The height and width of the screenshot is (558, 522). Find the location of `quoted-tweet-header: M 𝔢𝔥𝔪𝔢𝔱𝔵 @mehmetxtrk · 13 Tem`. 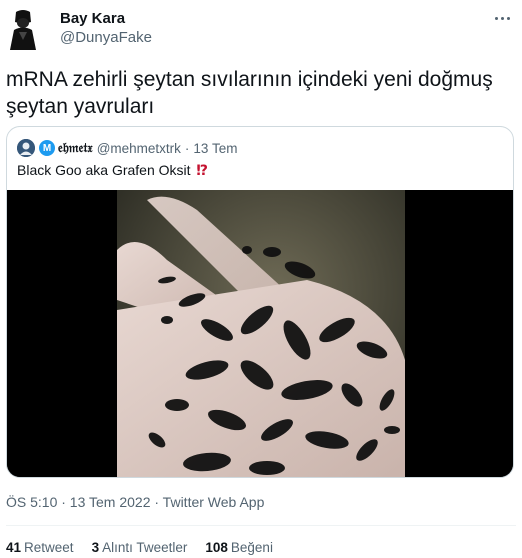

quoted-tweet-header: M 𝔢𝔥𝔪𝔢𝔱𝔵 @mehmetxtrk · 13 Tem is located at coordinates (127, 148).